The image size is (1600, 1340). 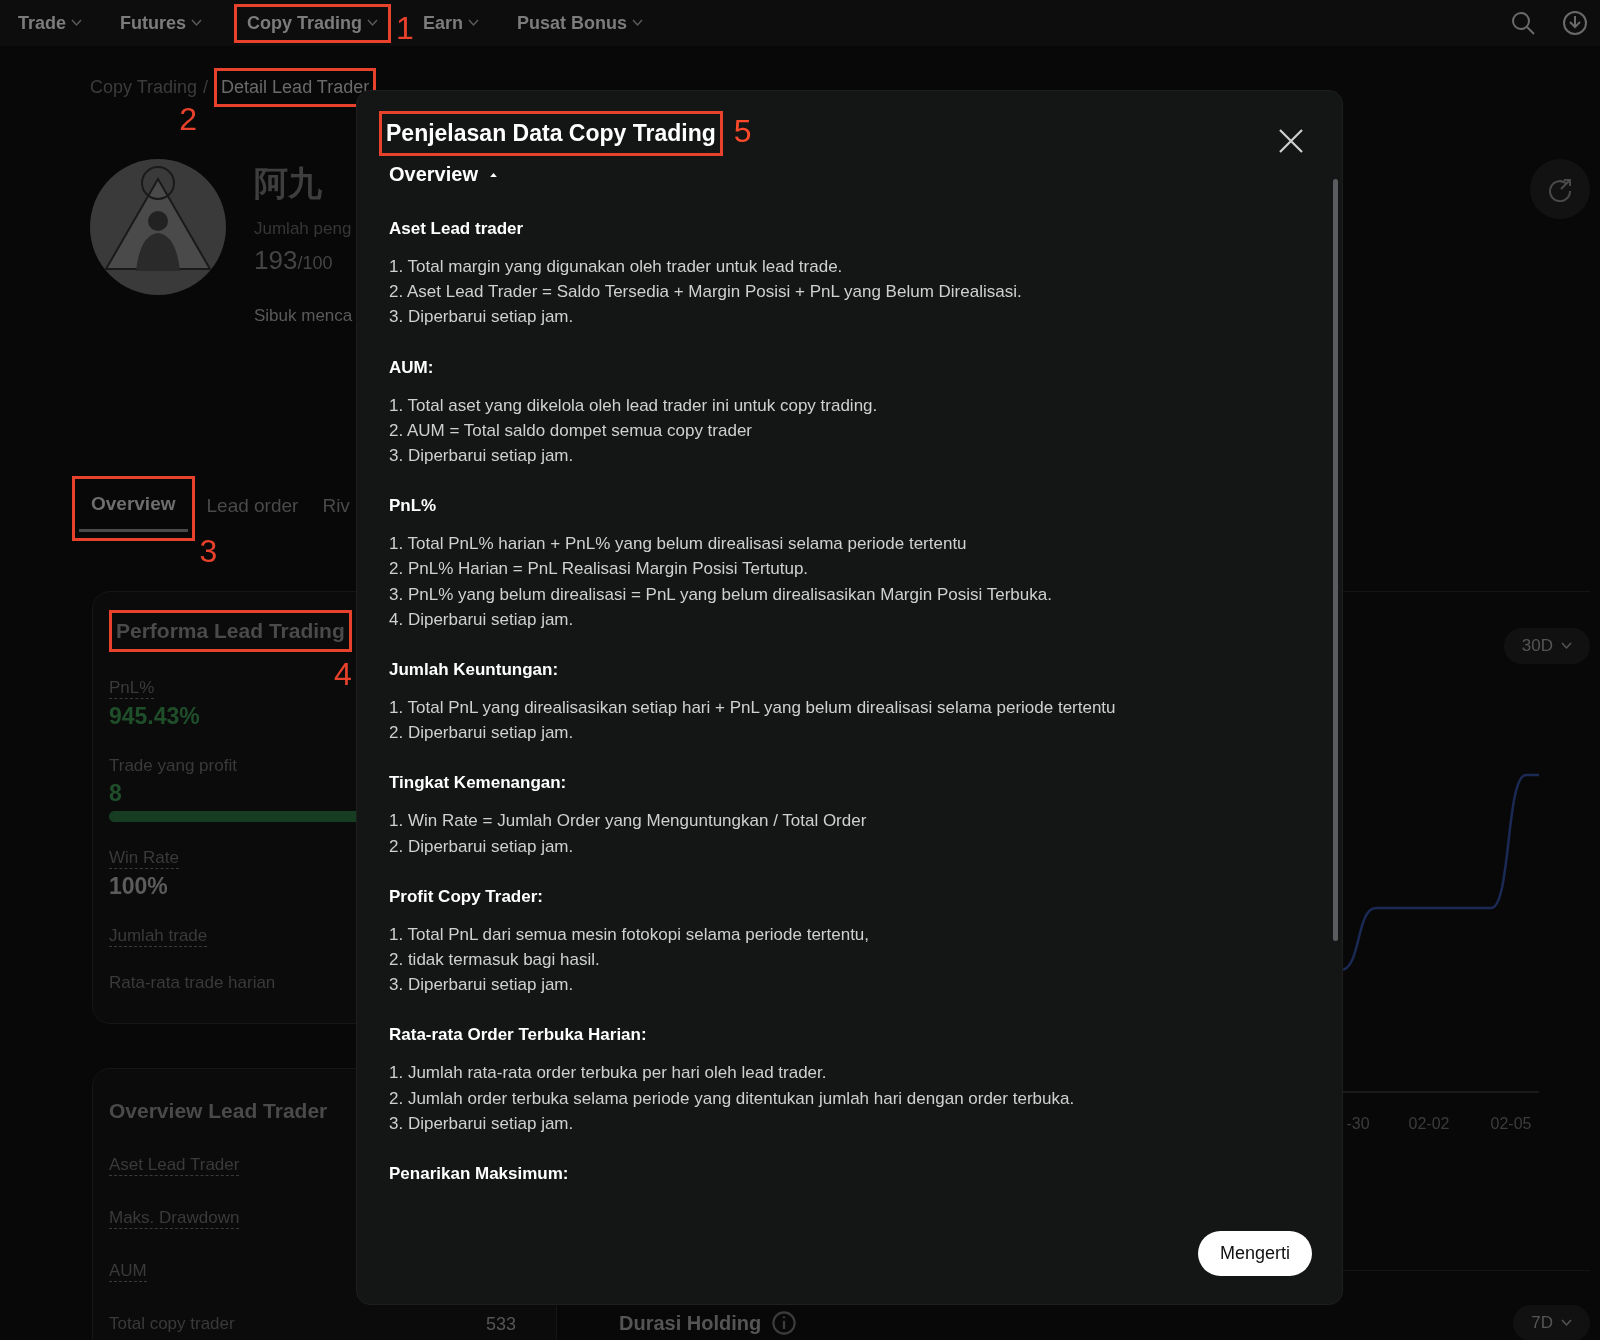 I want to click on stat-value: 8, so click(x=115, y=793).